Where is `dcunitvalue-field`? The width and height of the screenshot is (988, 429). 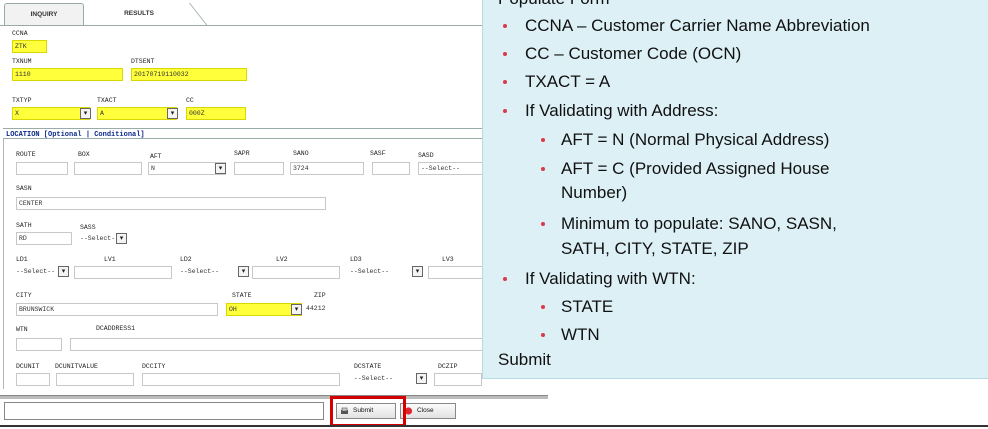
dcunitvalue-field is located at coordinates (95, 379).